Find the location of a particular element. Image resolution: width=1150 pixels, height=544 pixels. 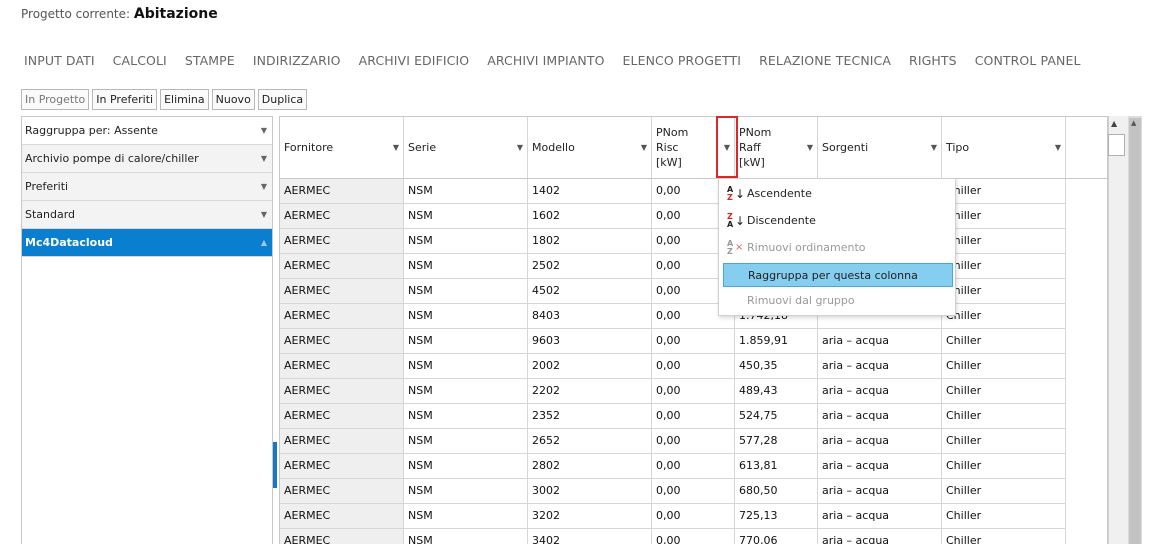

menu-elenco-progetti: ELENCO PROGETTI is located at coordinates (682, 60).